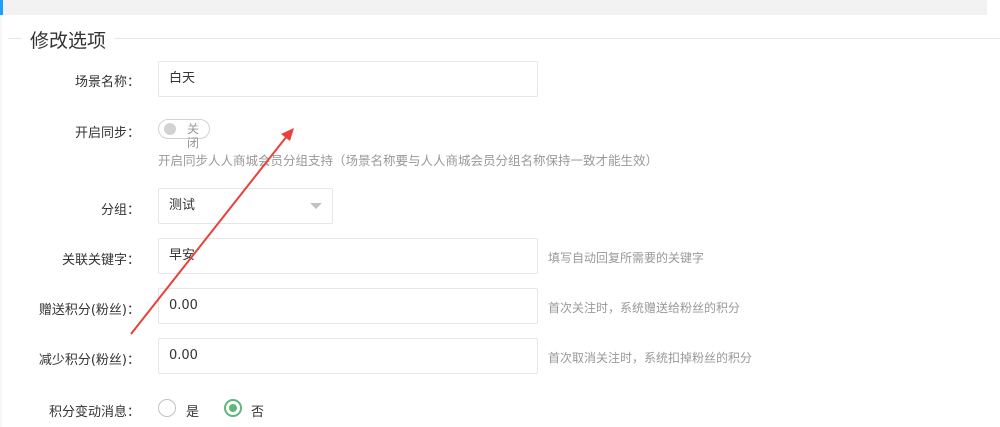 The image size is (1000, 427). Describe the element at coordinates (650, 358) in the screenshot. I see `reduce-points-hint: 首次取消关注时，系统扣掉粉丝的积分` at that location.